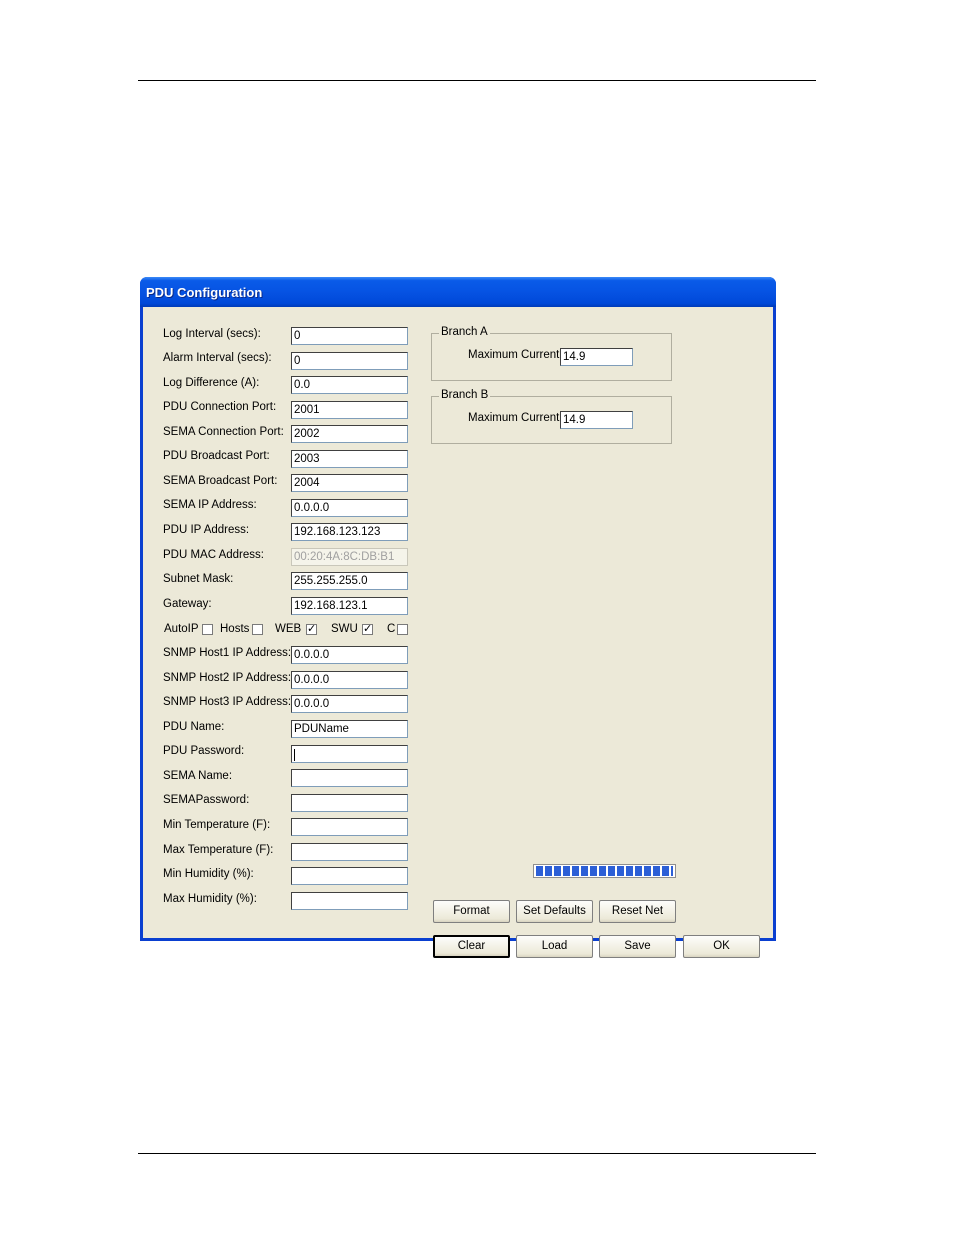 Image resolution: width=954 pixels, height=1235 pixels. Describe the element at coordinates (217, 825) in the screenshot. I see `min-temperature-label: Min Temperature (F):` at that location.